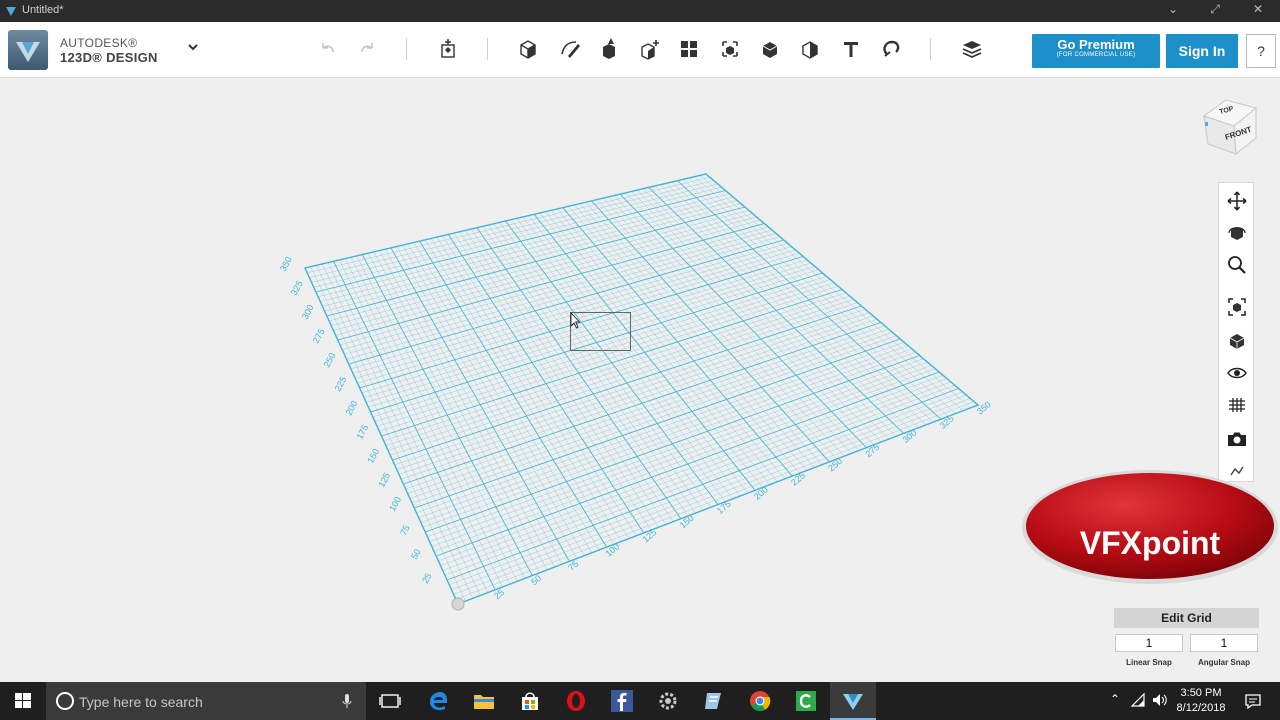 The image size is (1280, 720). I want to click on grid-axis-label: 175, so click(724, 507).